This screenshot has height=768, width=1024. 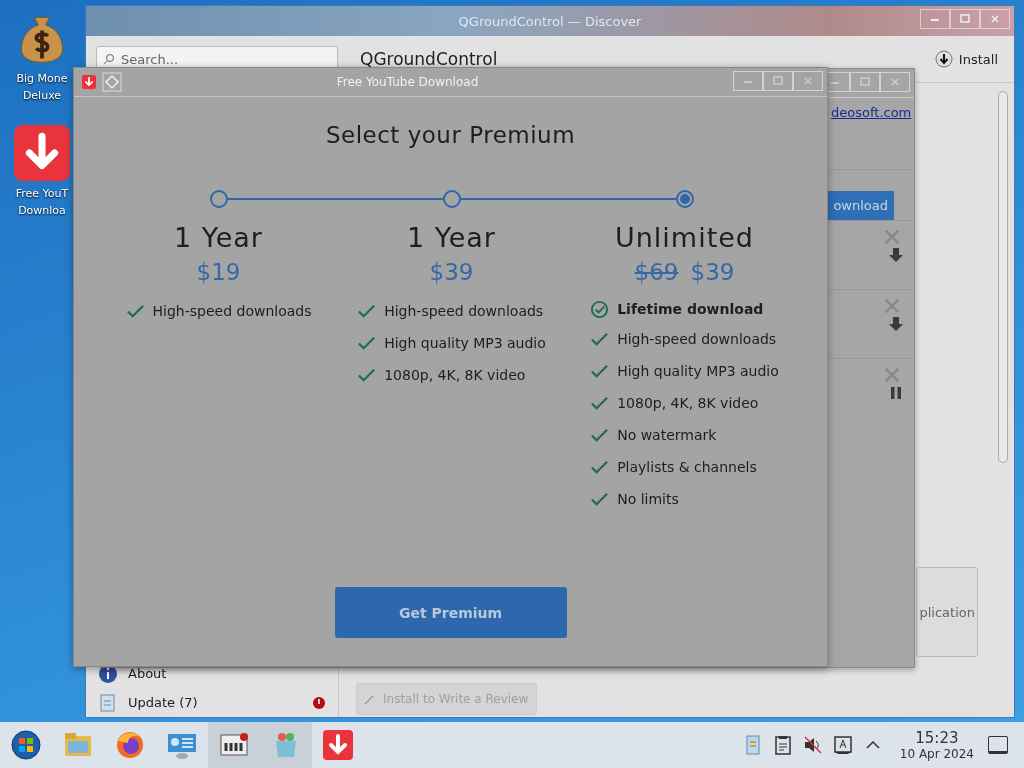 What do you see at coordinates (690, 309) in the screenshot?
I see `feature-text: Lifetime download` at bounding box center [690, 309].